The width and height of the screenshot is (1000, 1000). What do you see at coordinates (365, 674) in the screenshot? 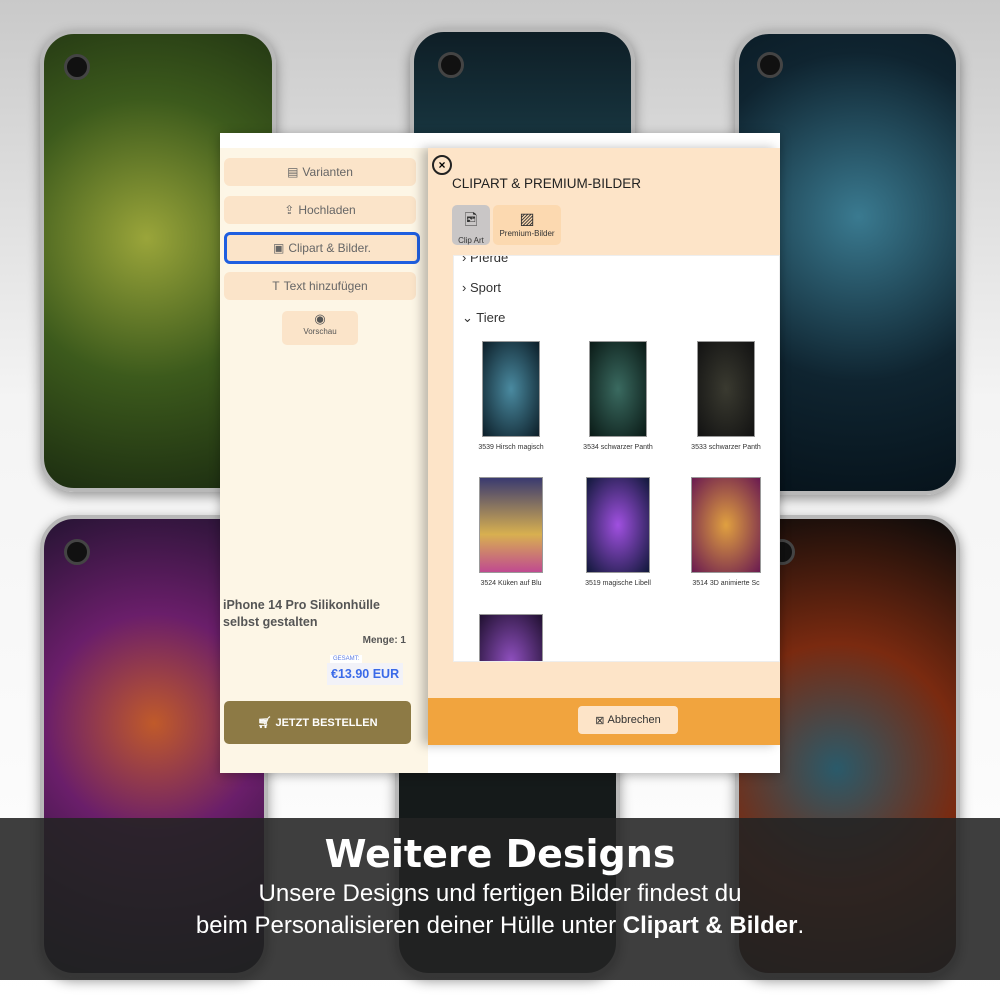
I see `total-price: €13.90 EUR` at bounding box center [365, 674].